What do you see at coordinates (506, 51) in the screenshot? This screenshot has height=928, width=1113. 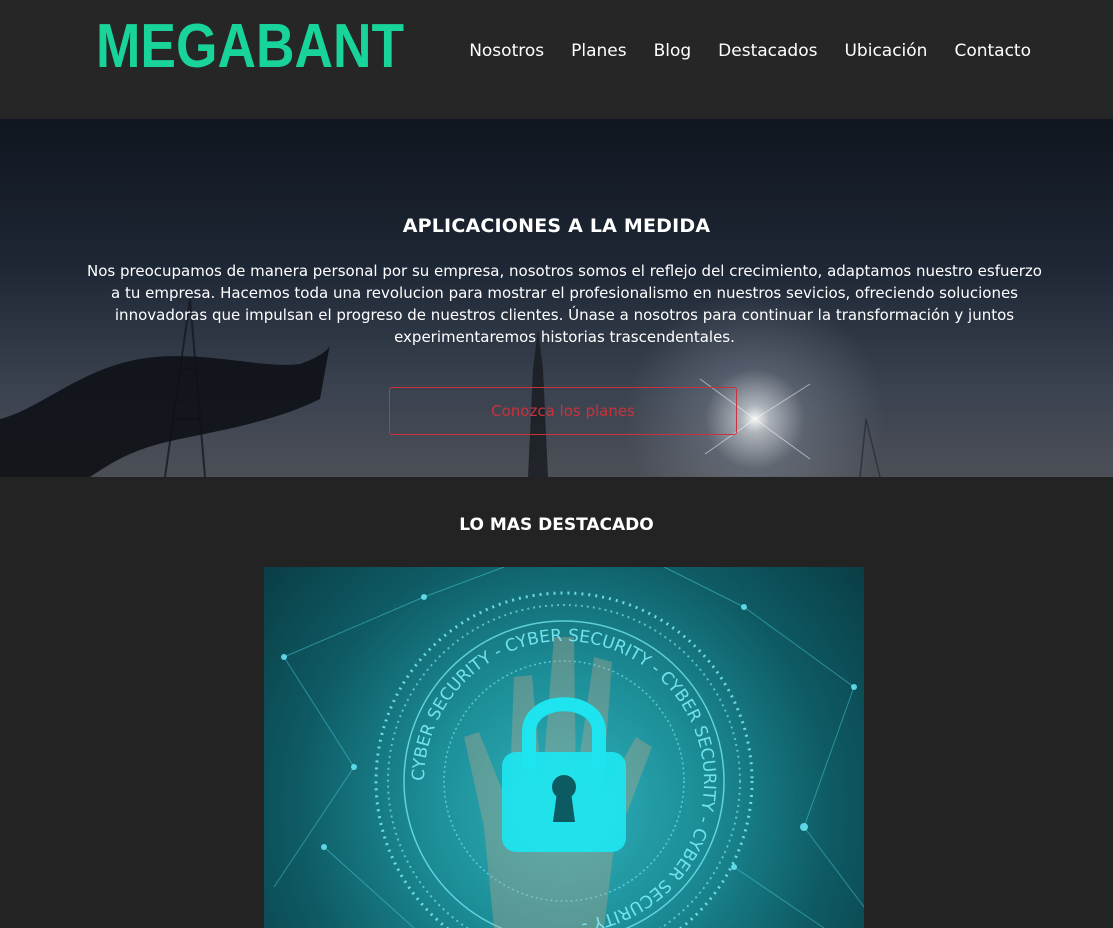 I see `nav-link-nosotros: Nosotros` at bounding box center [506, 51].